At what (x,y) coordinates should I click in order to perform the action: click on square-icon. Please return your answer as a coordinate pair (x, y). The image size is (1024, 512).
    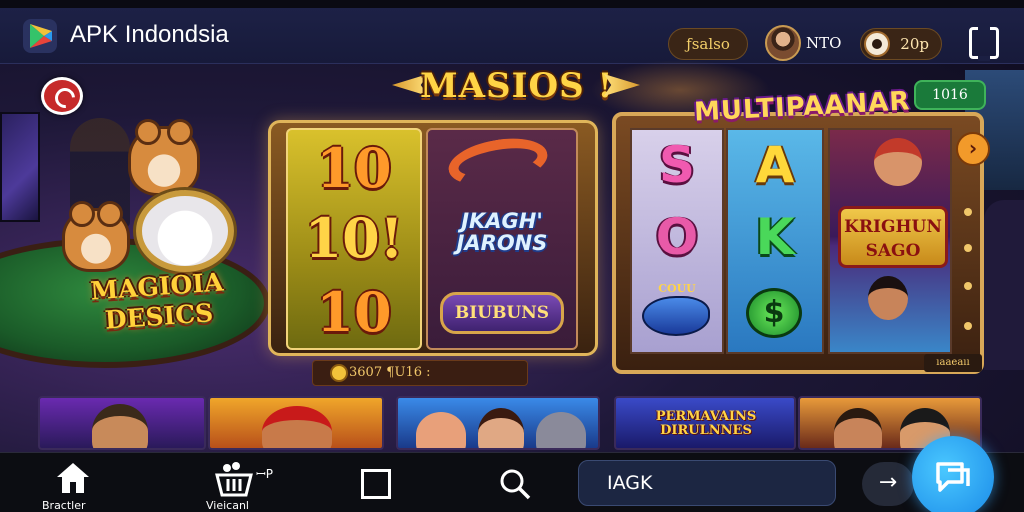
    Looking at the image, I should click on (376, 484).